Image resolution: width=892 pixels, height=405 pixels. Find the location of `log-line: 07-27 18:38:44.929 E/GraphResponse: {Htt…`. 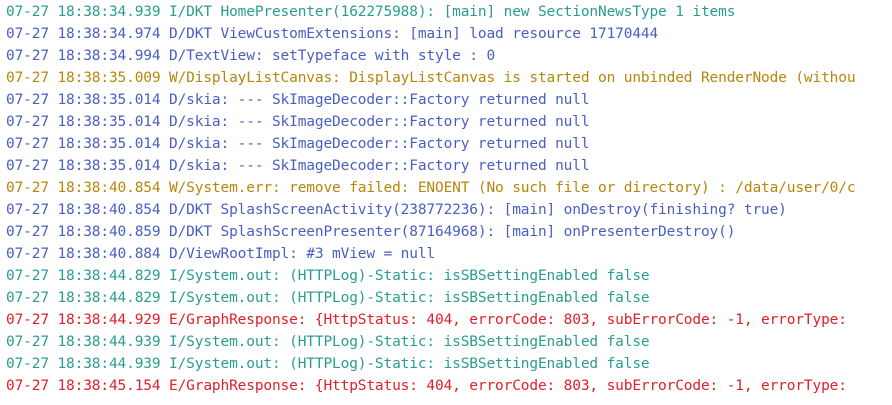

log-line: 07-27 18:38:44.929 E/GraphResponse: {Htt… is located at coordinates (426, 320).